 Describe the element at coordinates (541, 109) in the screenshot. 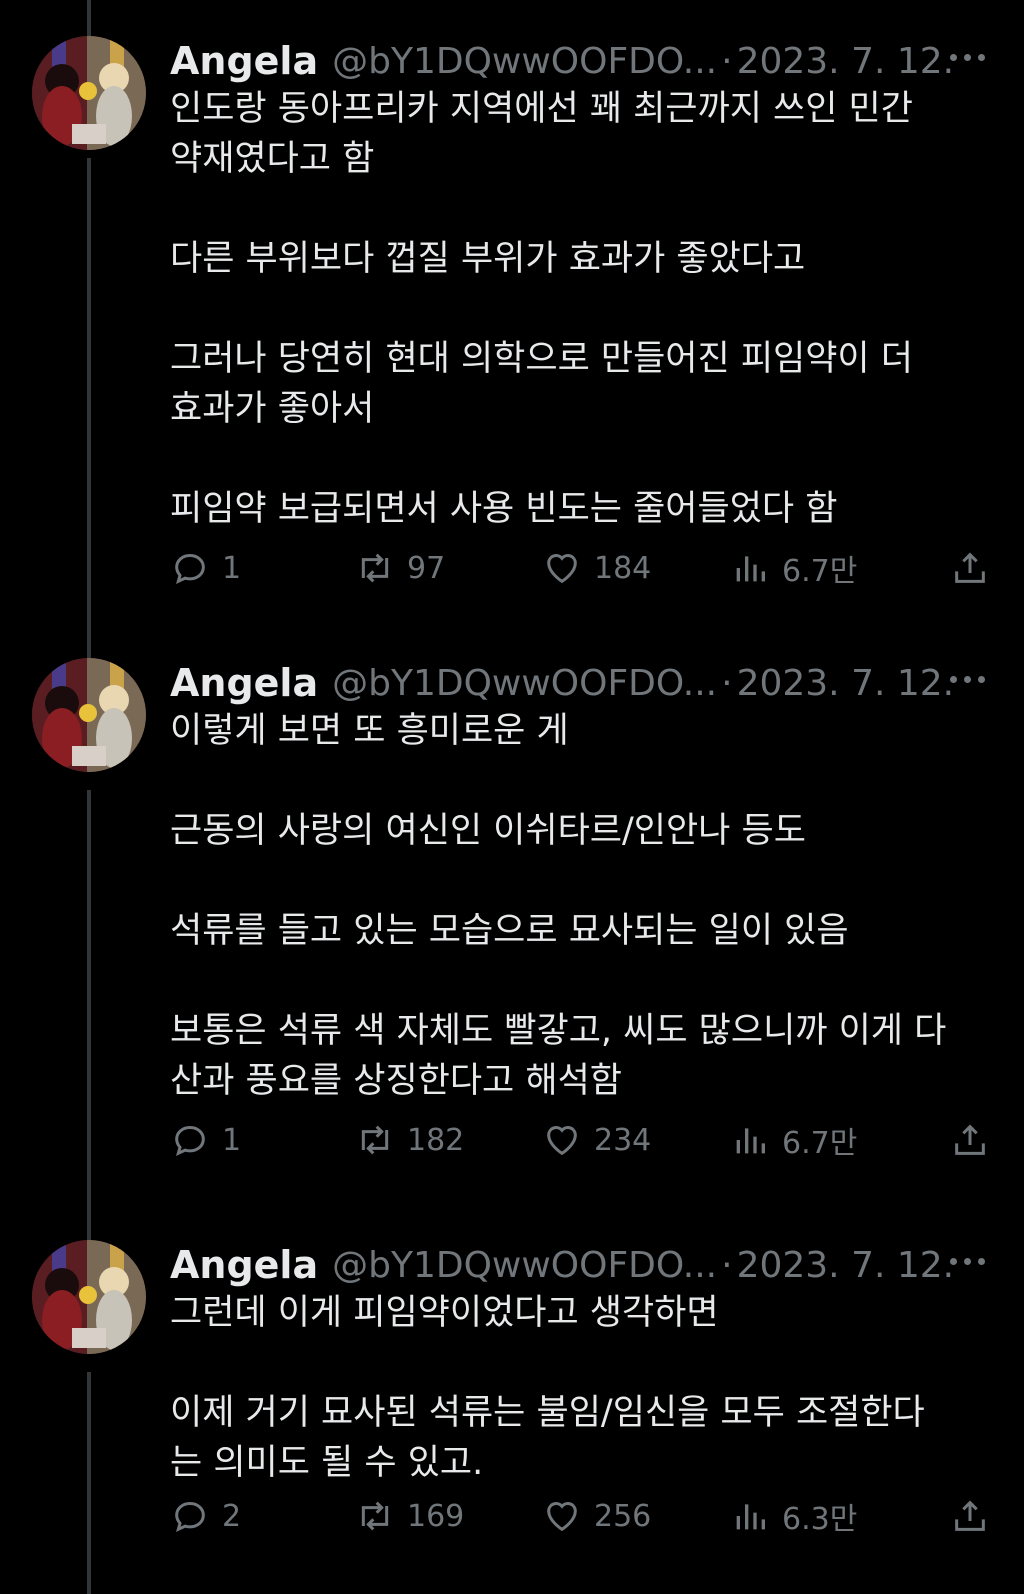

I see `text-line: 인도랑 동아프리카 지역에선 꽤 최근까지 쓰인 민간` at that location.